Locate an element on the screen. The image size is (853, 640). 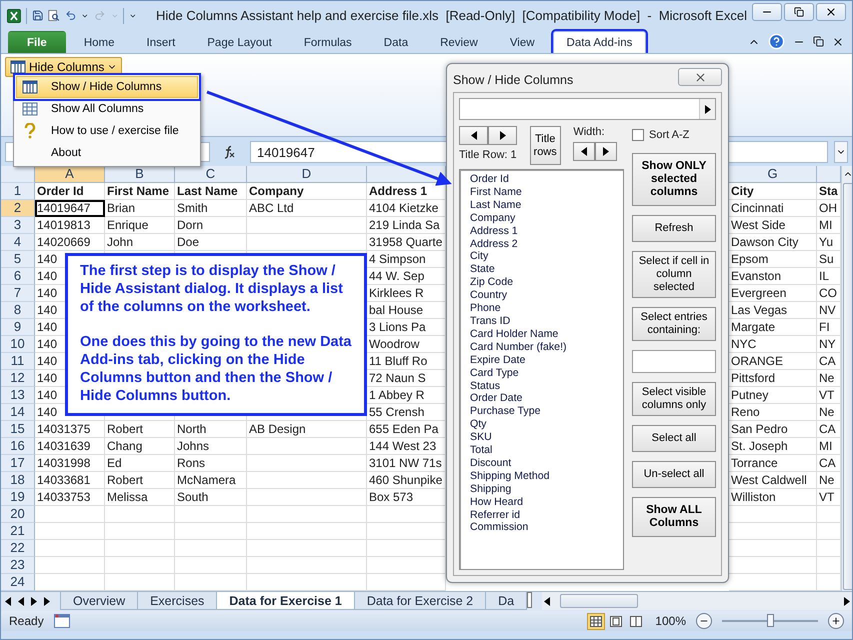
status-text: Ready is located at coordinates (26, 621).